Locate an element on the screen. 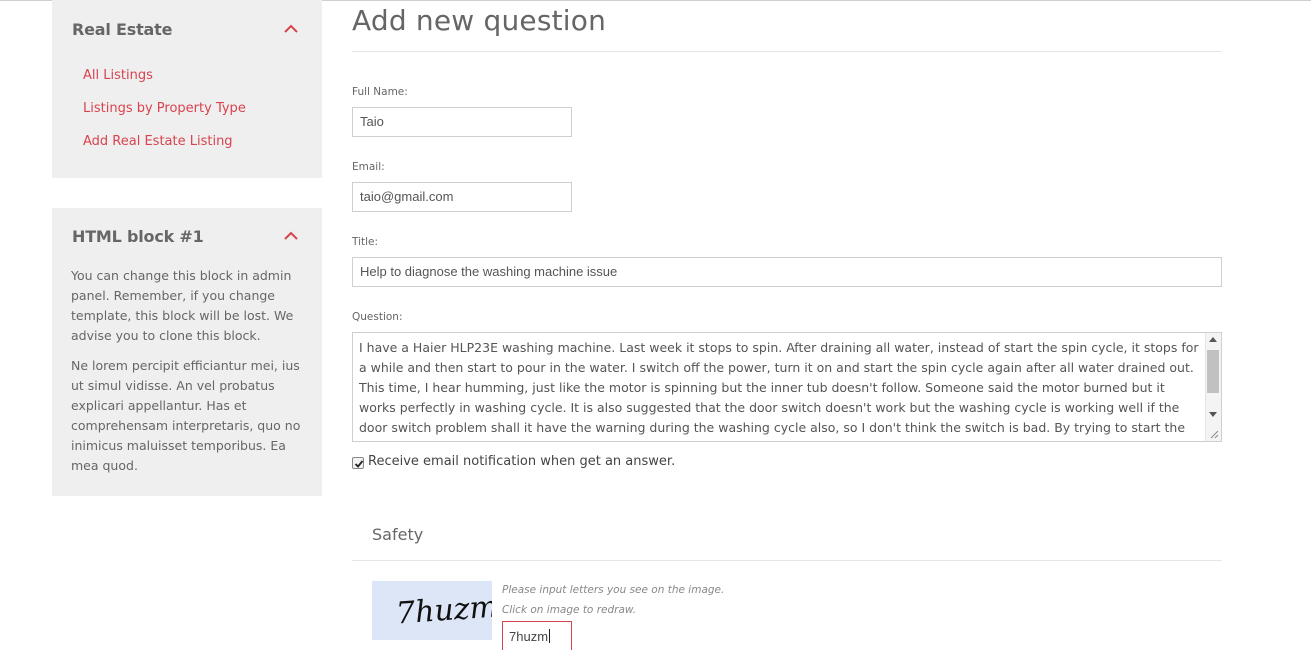 This screenshot has width=1311, height=650. title-label: Title: is located at coordinates (365, 242).